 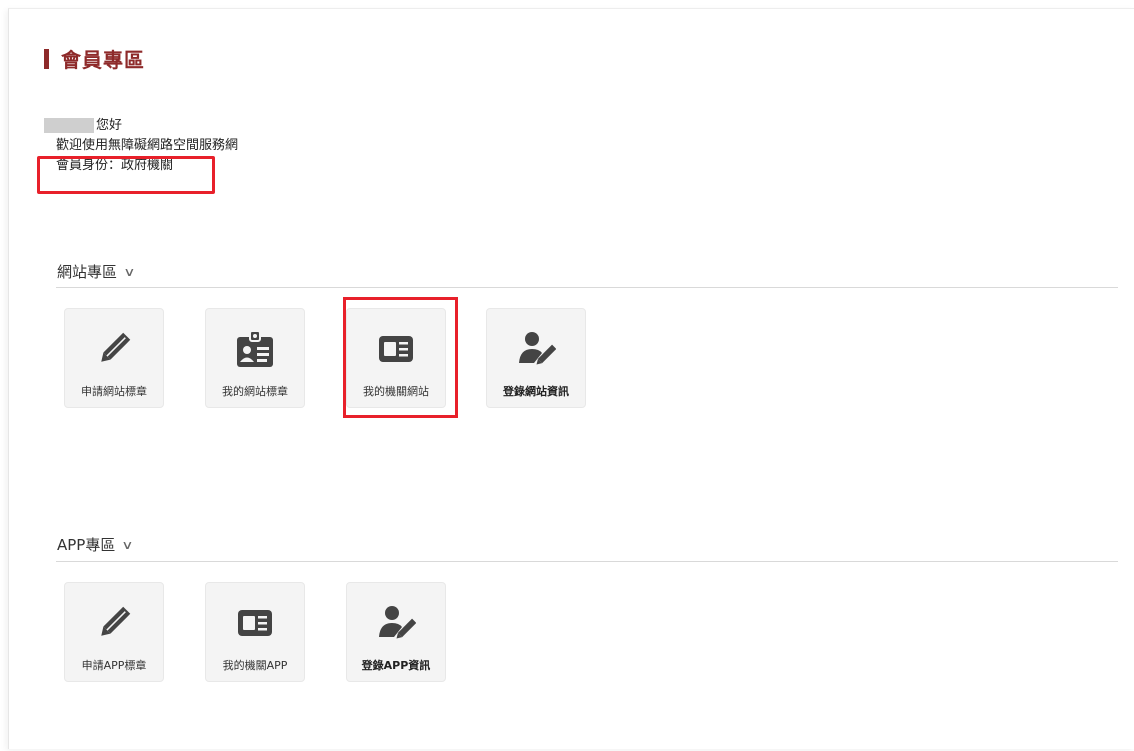 I want to click on page-title: 會員專區, so click(x=94, y=58).